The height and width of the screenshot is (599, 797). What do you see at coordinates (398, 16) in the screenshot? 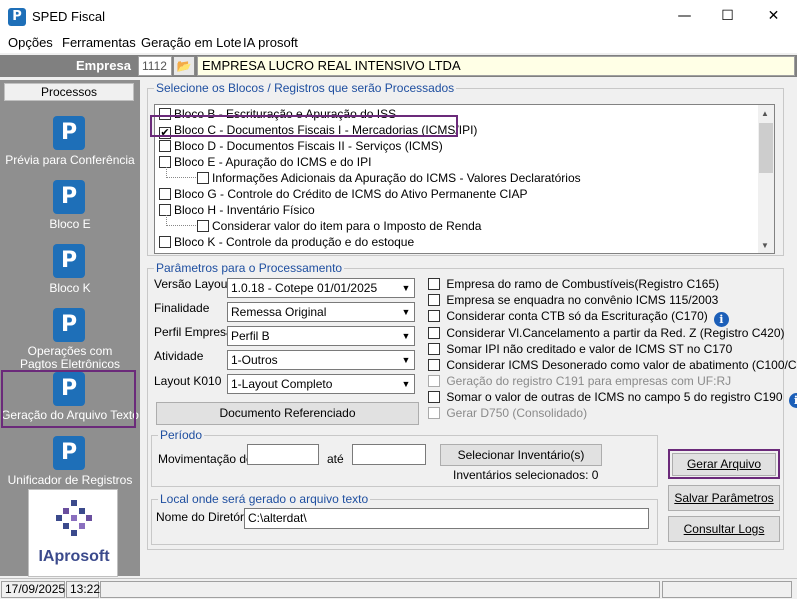
I see `title-bar: P SPED Fiscal — ☐ ✕` at bounding box center [398, 16].